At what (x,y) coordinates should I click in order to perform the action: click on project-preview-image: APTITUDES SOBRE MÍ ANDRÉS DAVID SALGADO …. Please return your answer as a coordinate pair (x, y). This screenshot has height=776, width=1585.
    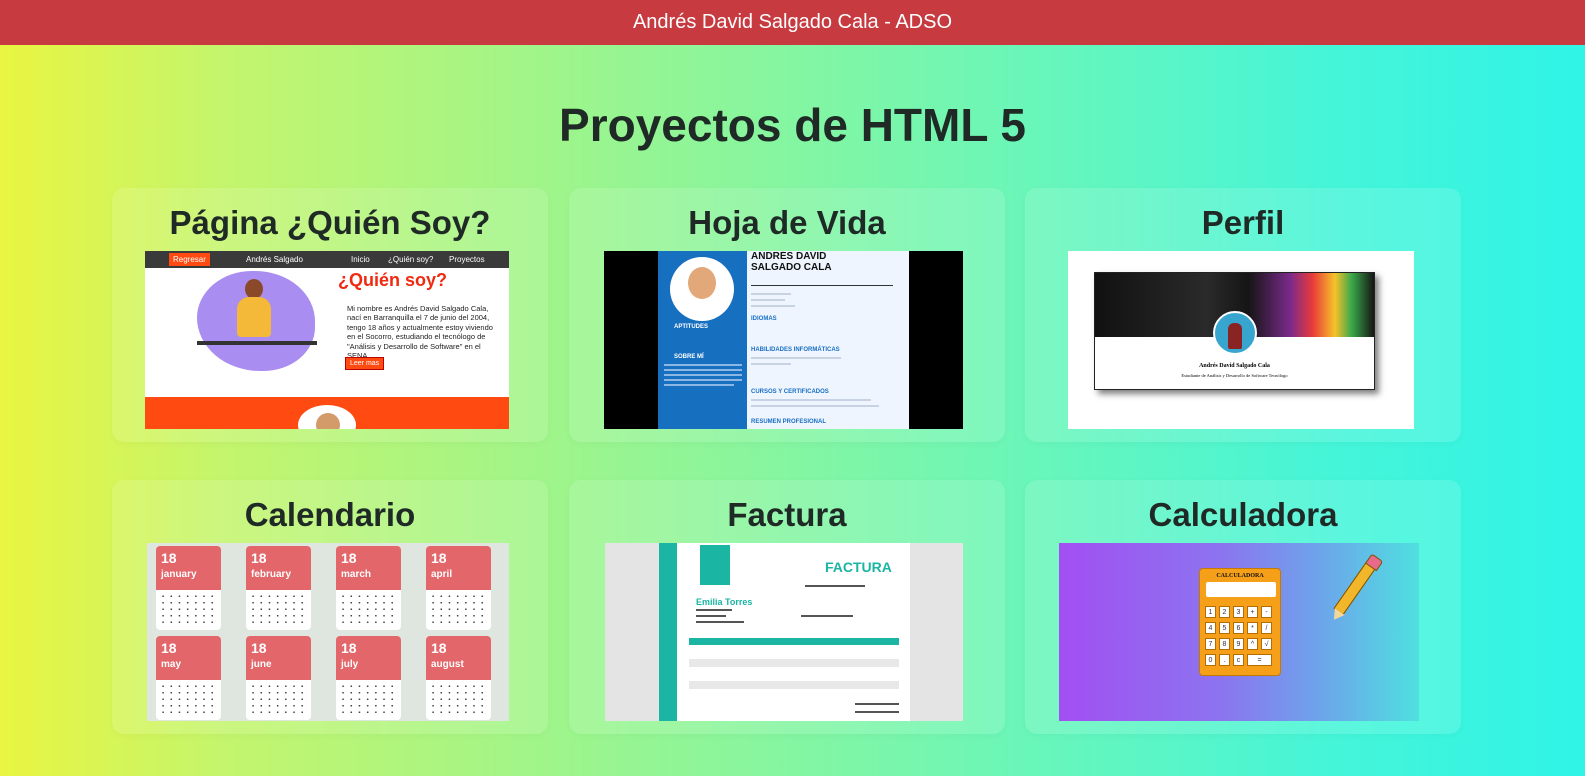
    Looking at the image, I should click on (783, 340).